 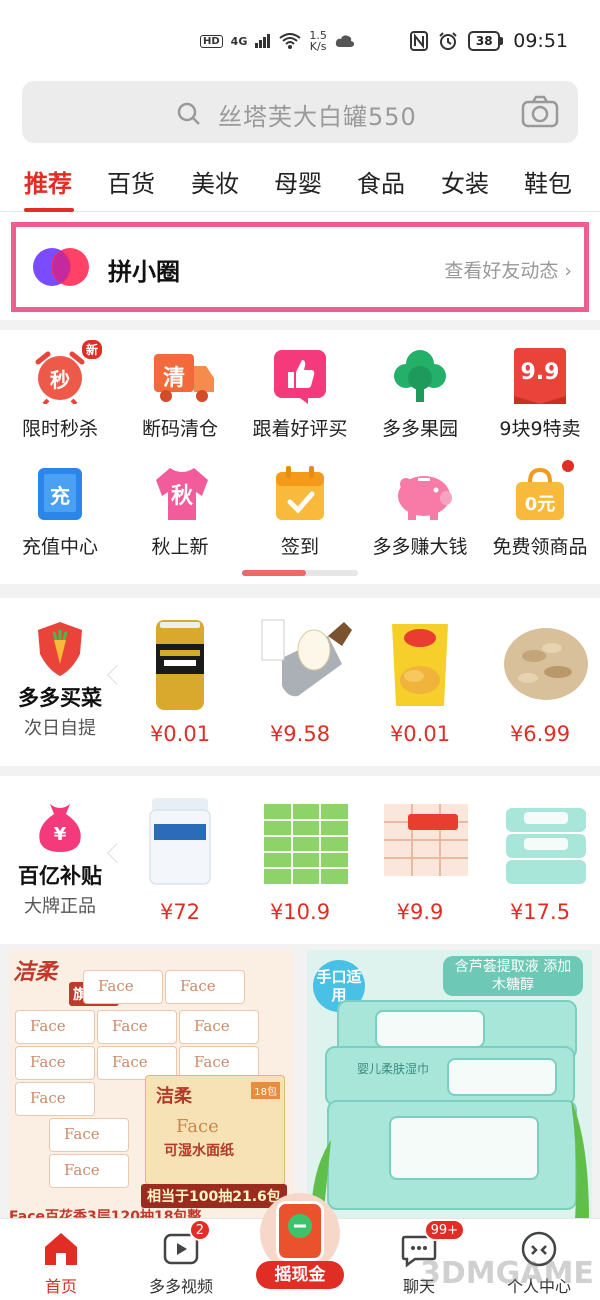 What do you see at coordinates (300, 377) in the screenshot?
I see `thumbs-up-icon` at bounding box center [300, 377].